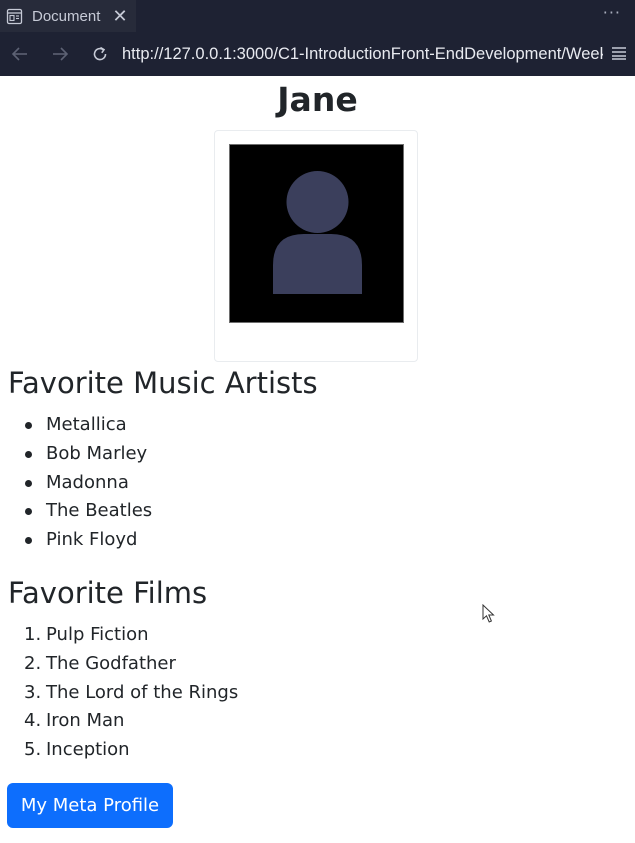 The width and height of the screenshot is (635, 843). What do you see at coordinates (85, 721) in the screenshot?
I see `film-title: Iron Man` at bounding box center [85, 721].